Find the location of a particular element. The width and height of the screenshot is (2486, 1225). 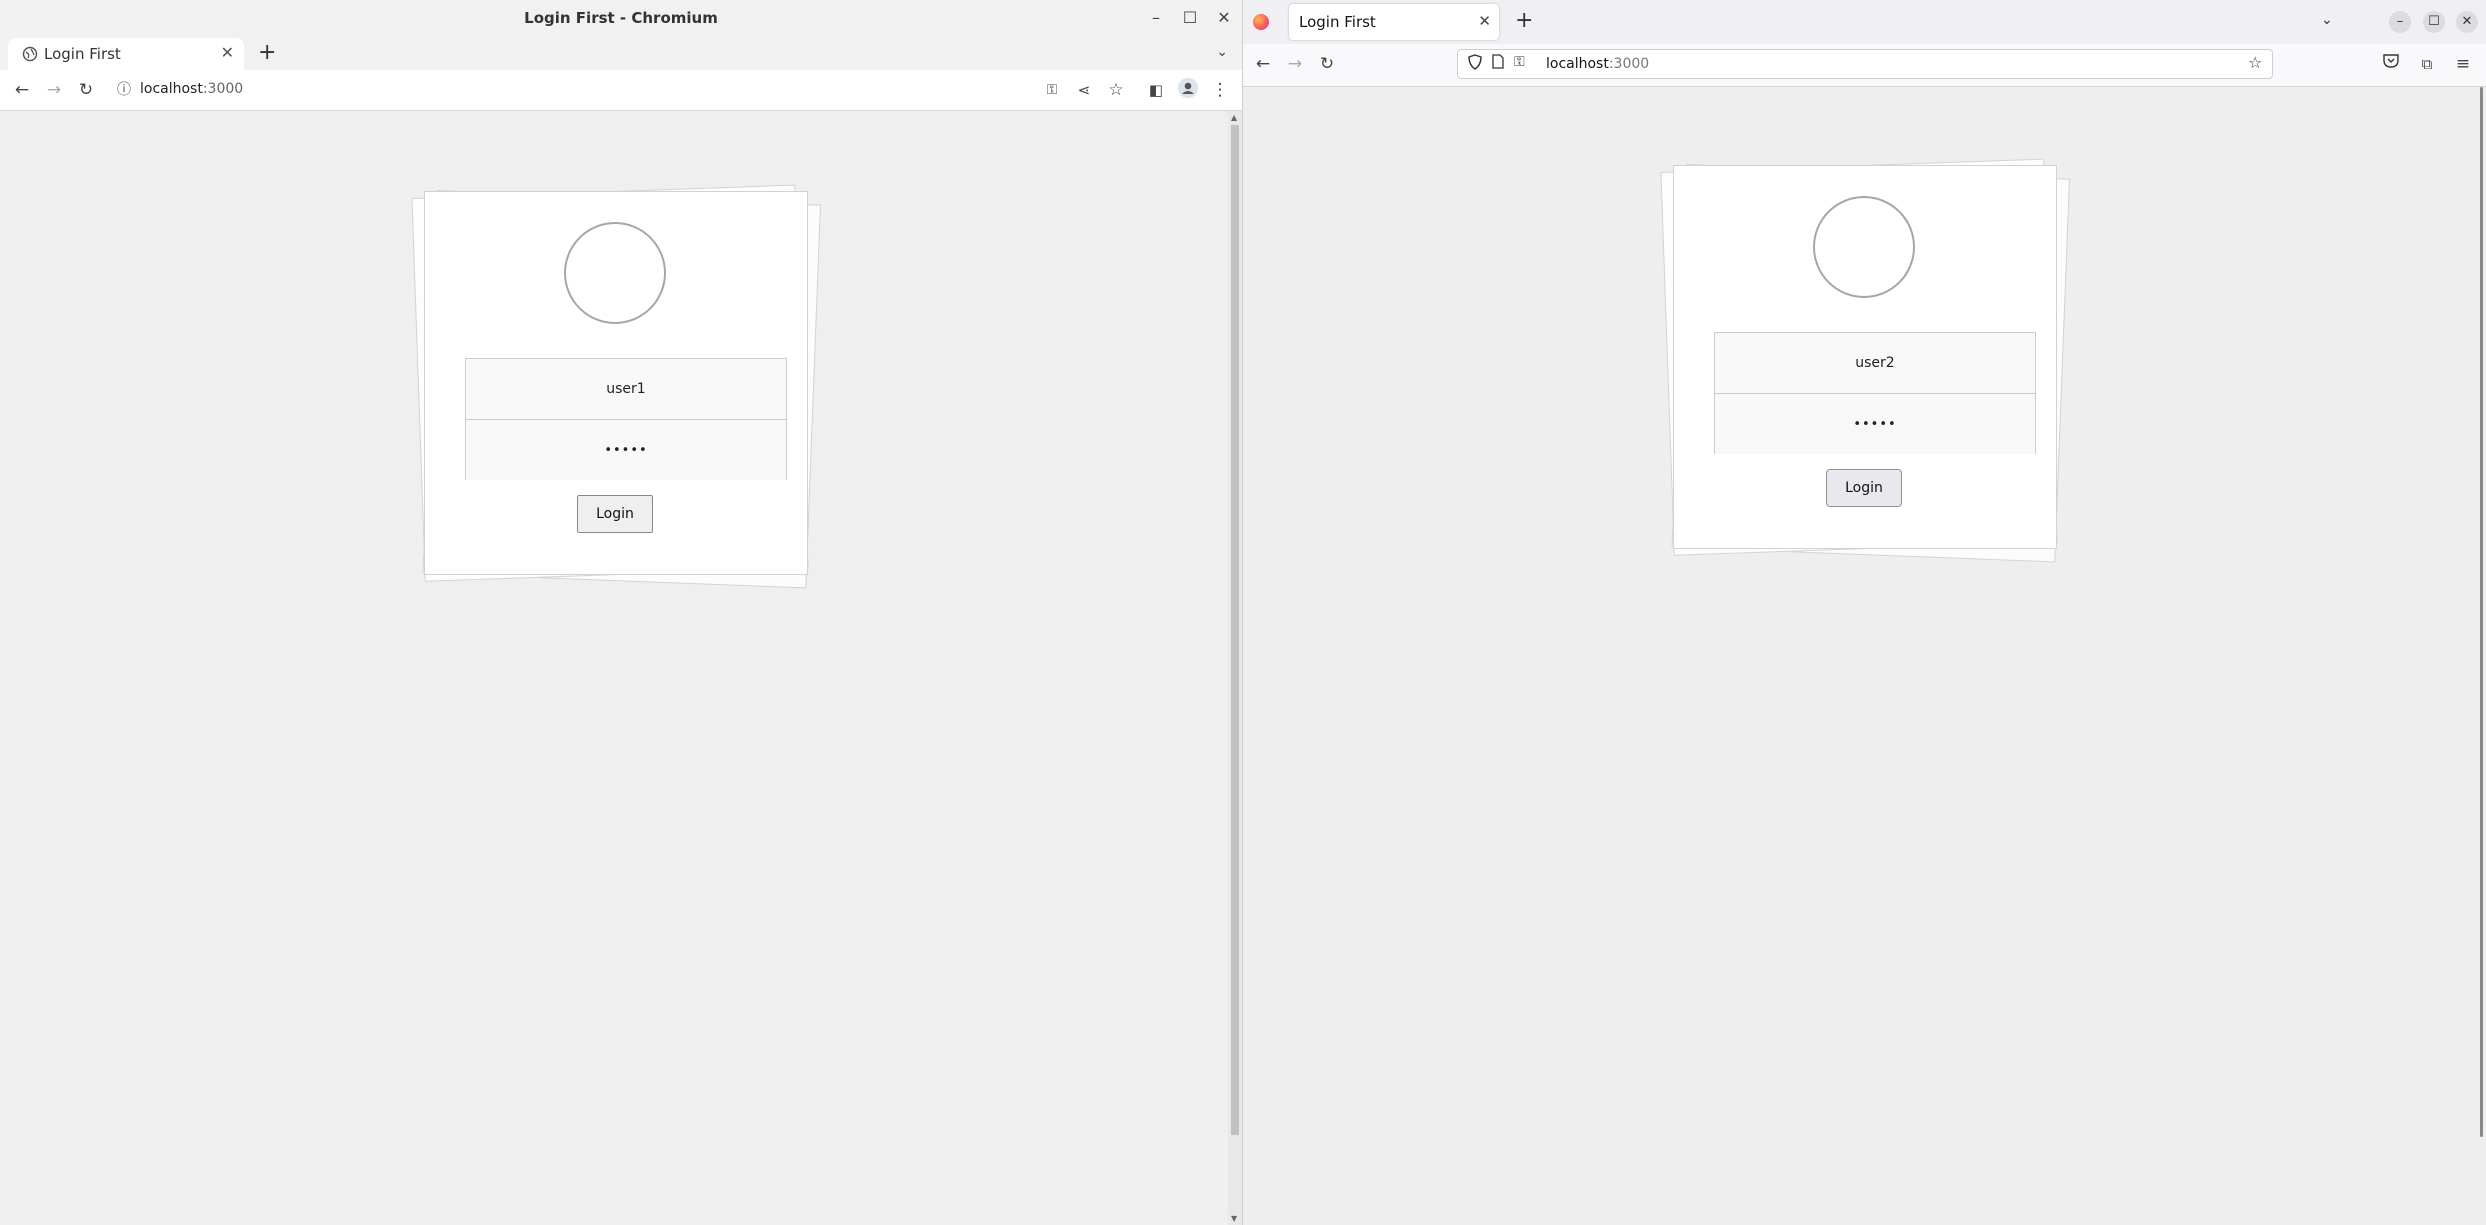

site-info-icon: ⓘ is located at coordinates (124, 90).